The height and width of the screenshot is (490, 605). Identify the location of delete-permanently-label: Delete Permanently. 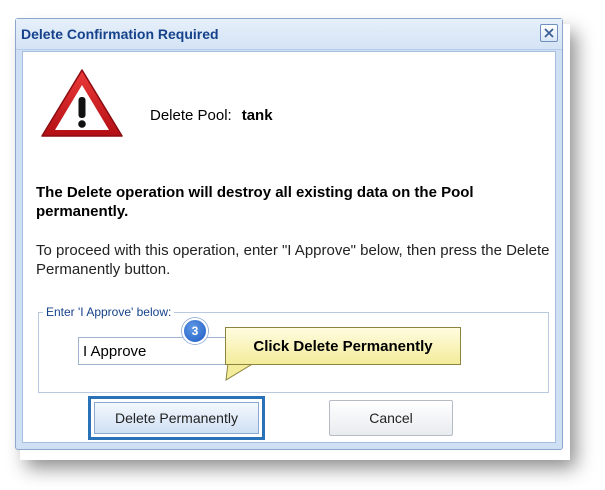
(176, 418).